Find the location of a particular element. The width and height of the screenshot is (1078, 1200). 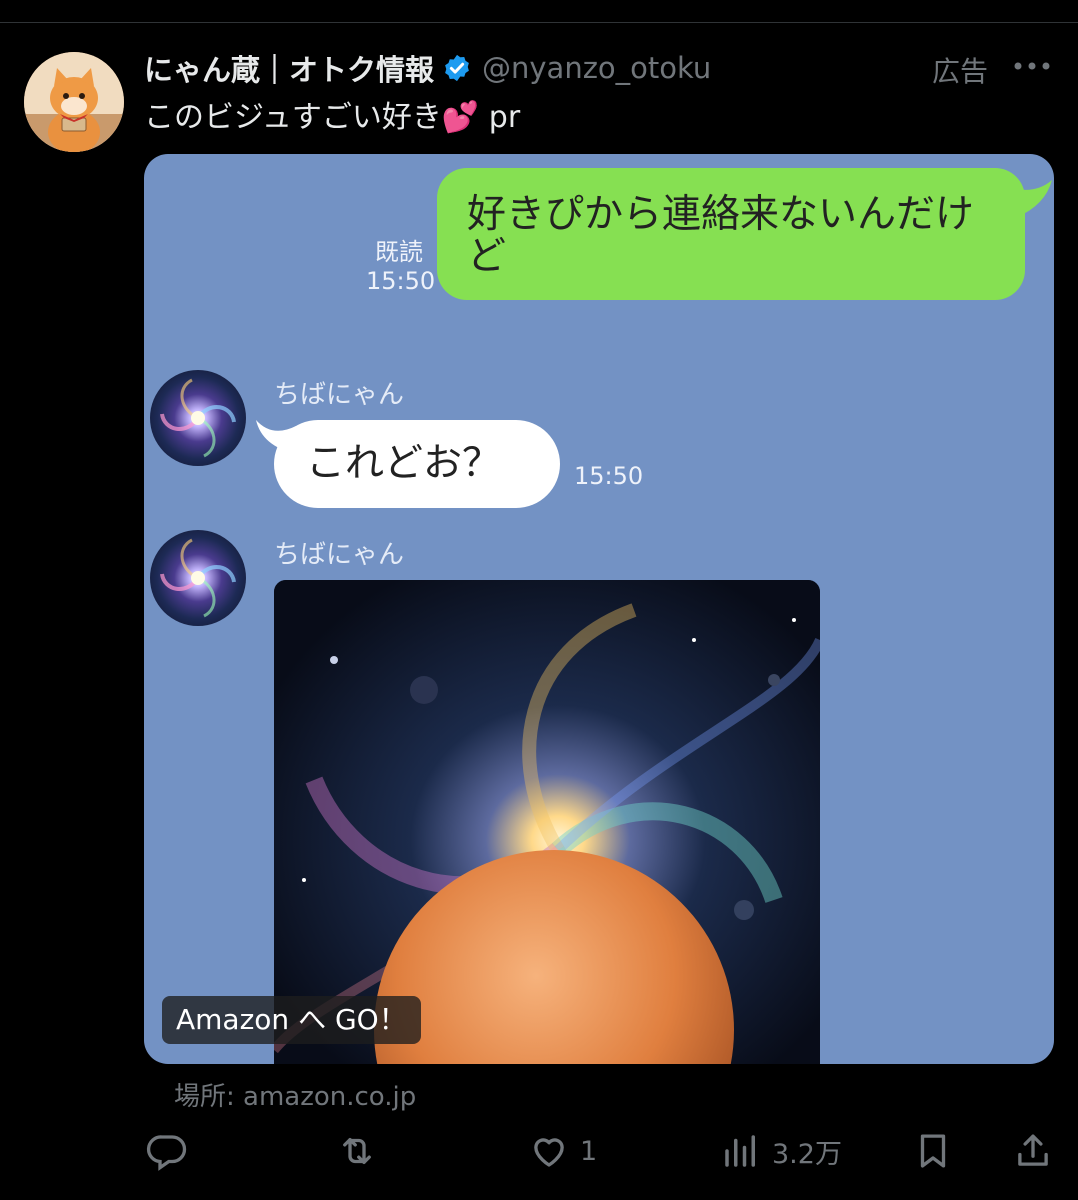

share-button is located at coordinates (1033, 1151).